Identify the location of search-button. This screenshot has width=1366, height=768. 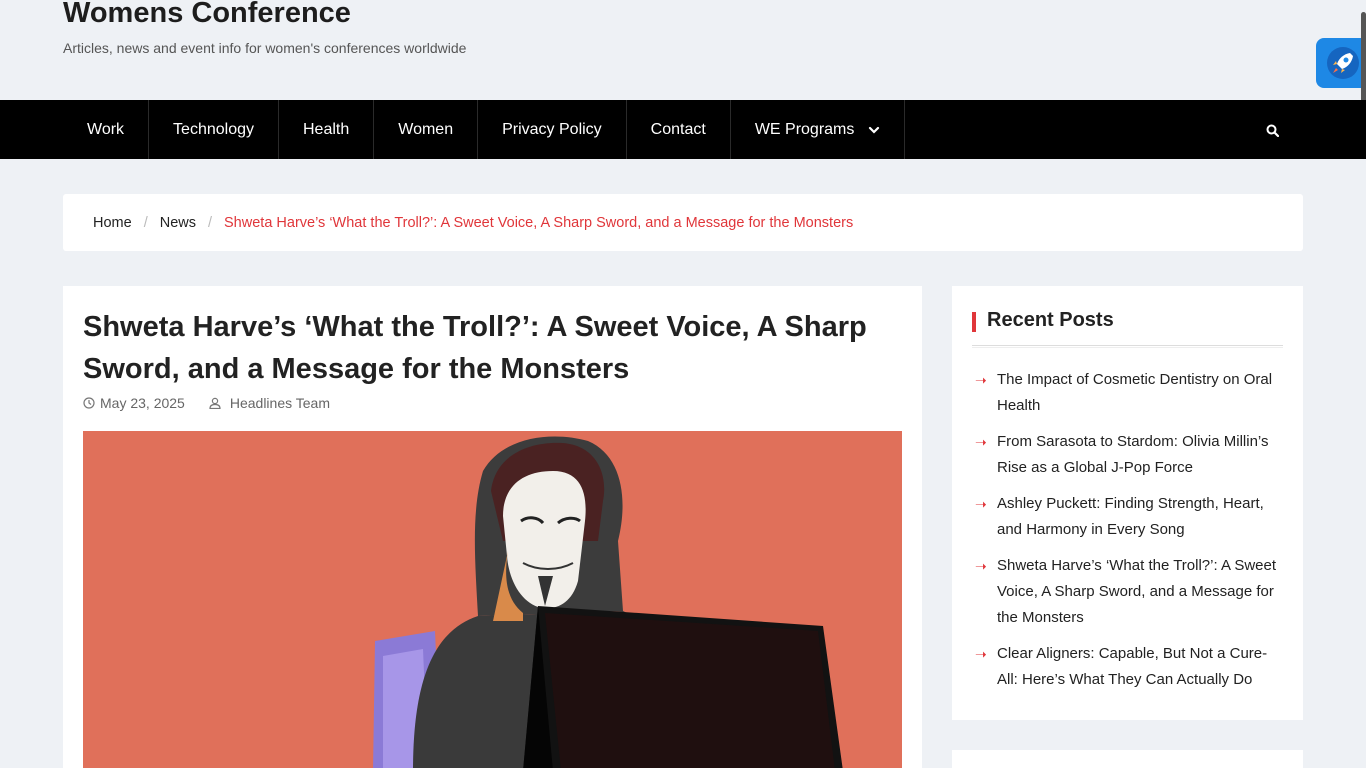
(1272, 130).